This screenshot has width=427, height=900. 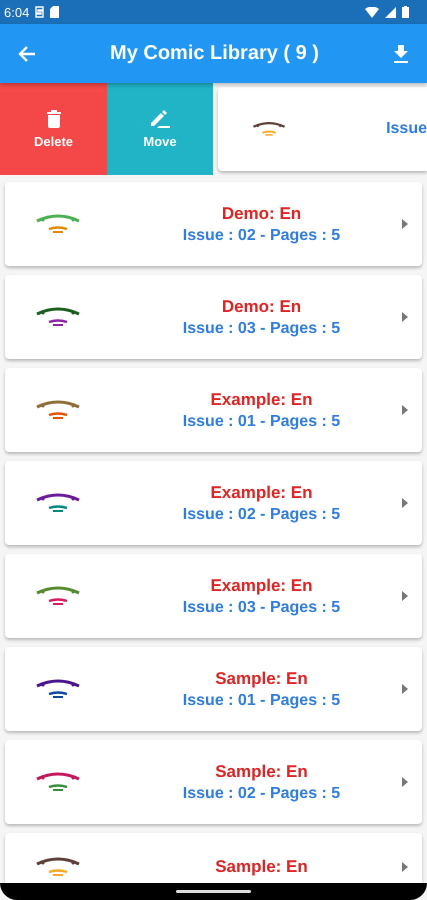 What do you see at coordinates (17, 12) in the screenshot?
I see `status-time: 6:04` at bounding box center [17, 12].